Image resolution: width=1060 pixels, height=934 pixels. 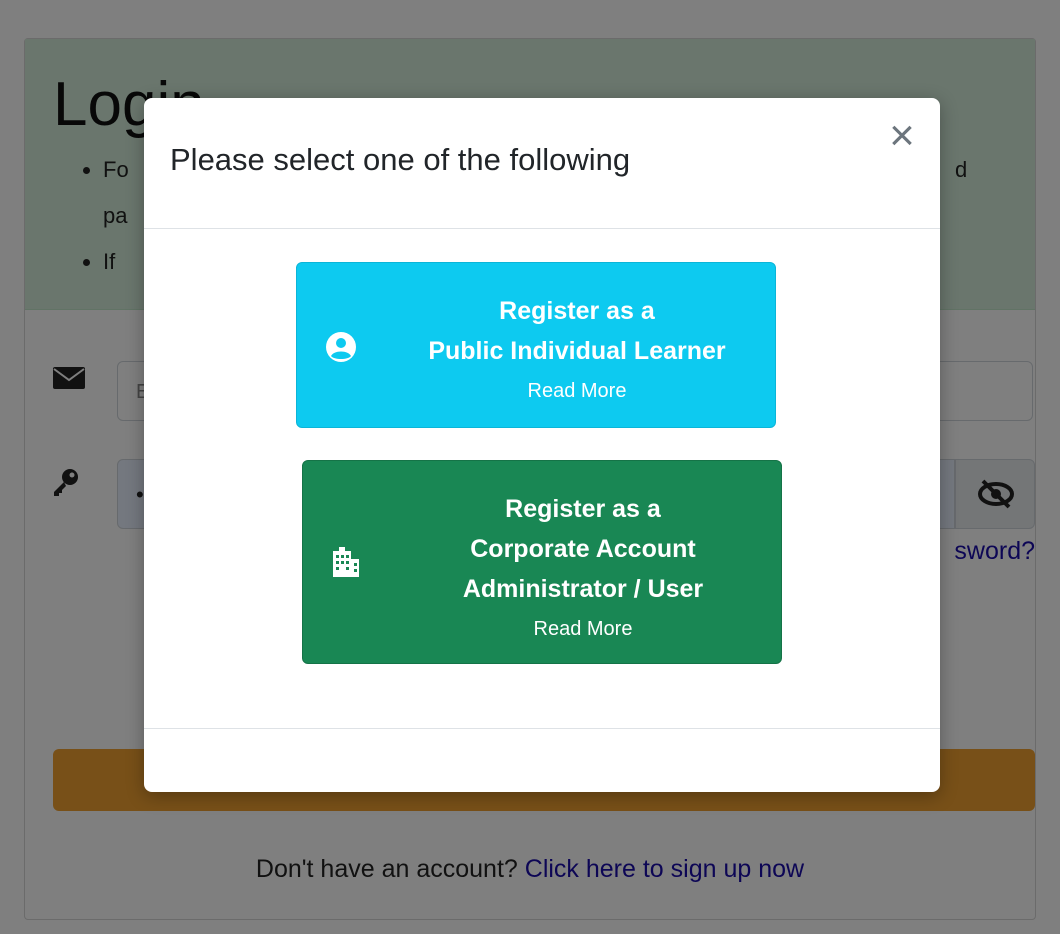 I want to click on close-icon: ×, so click(x=902, y=135).